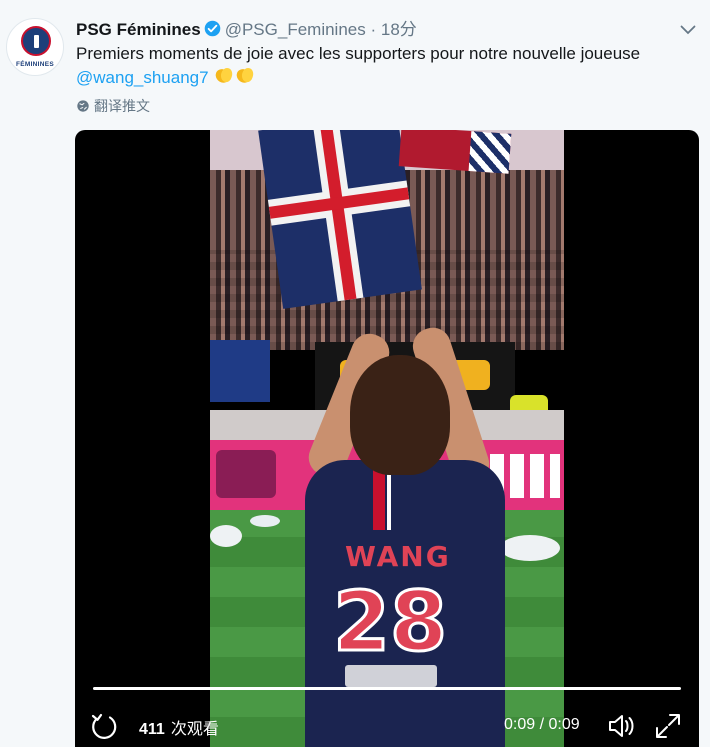 This screenshot has height=747, width=710. Describe the element at coordinates (138, 29) in the screenshot. I see `display-name: PSG Féminines` at that location.